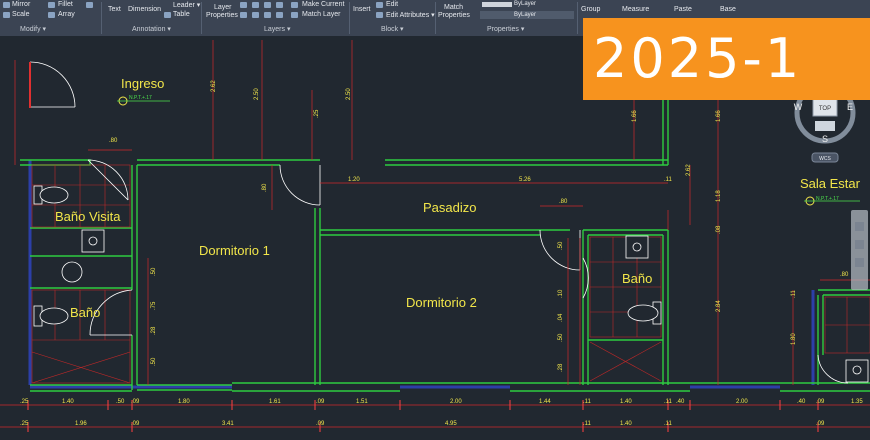 Image resolution: width=870 pixels, height=440 pixels. I want to click on block-panel-label: Block ▾, so click(392, 29).